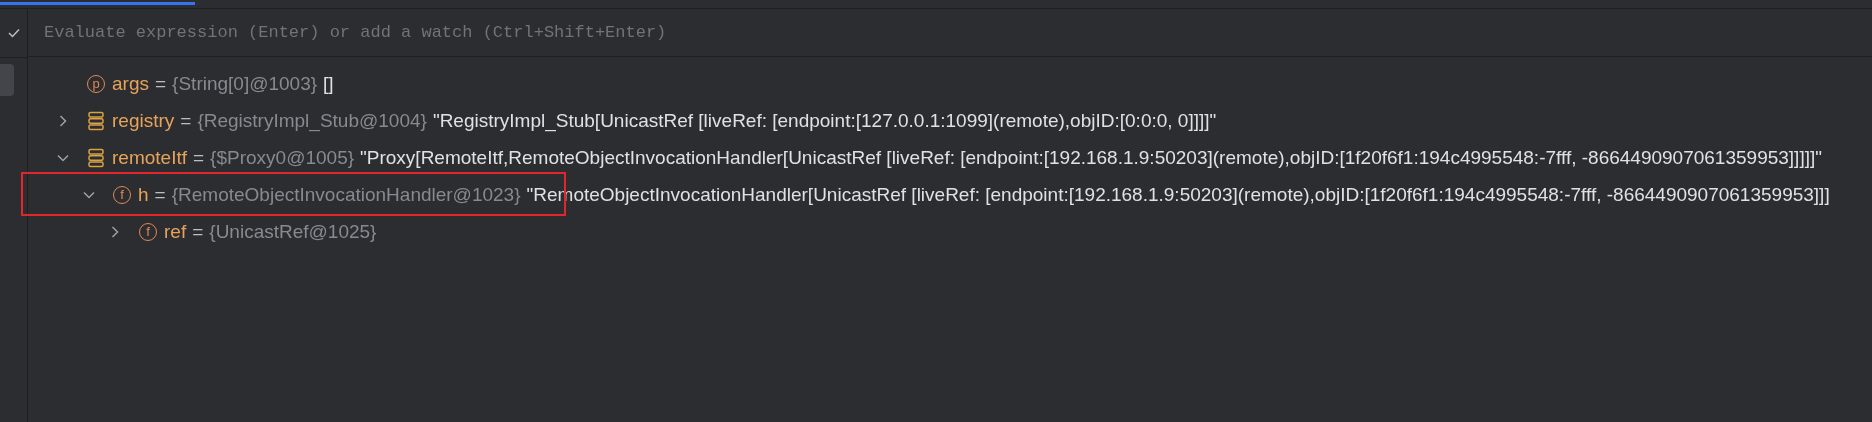  What do you see at coordinates (7, 80) in the screenshot?
I see `gutter-marker` at bounding box center [7, 80].